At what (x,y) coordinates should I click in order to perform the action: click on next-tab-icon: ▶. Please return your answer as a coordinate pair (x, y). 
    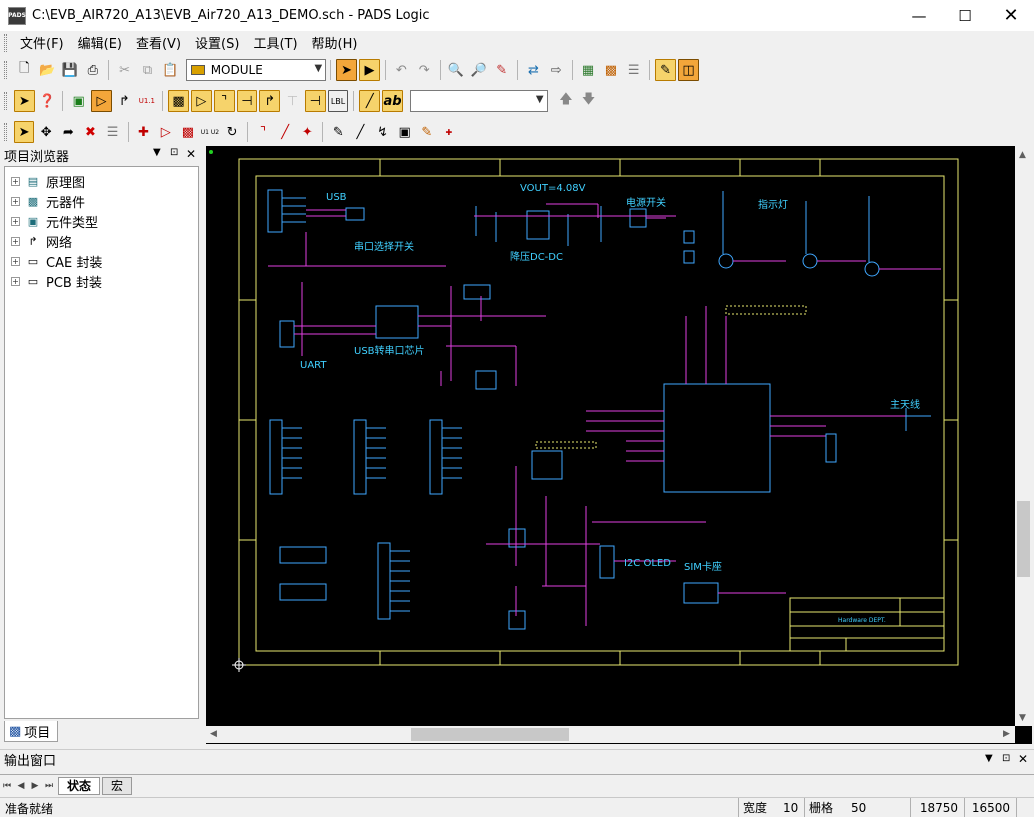
    Looking at the image, I should click on (35, 786).